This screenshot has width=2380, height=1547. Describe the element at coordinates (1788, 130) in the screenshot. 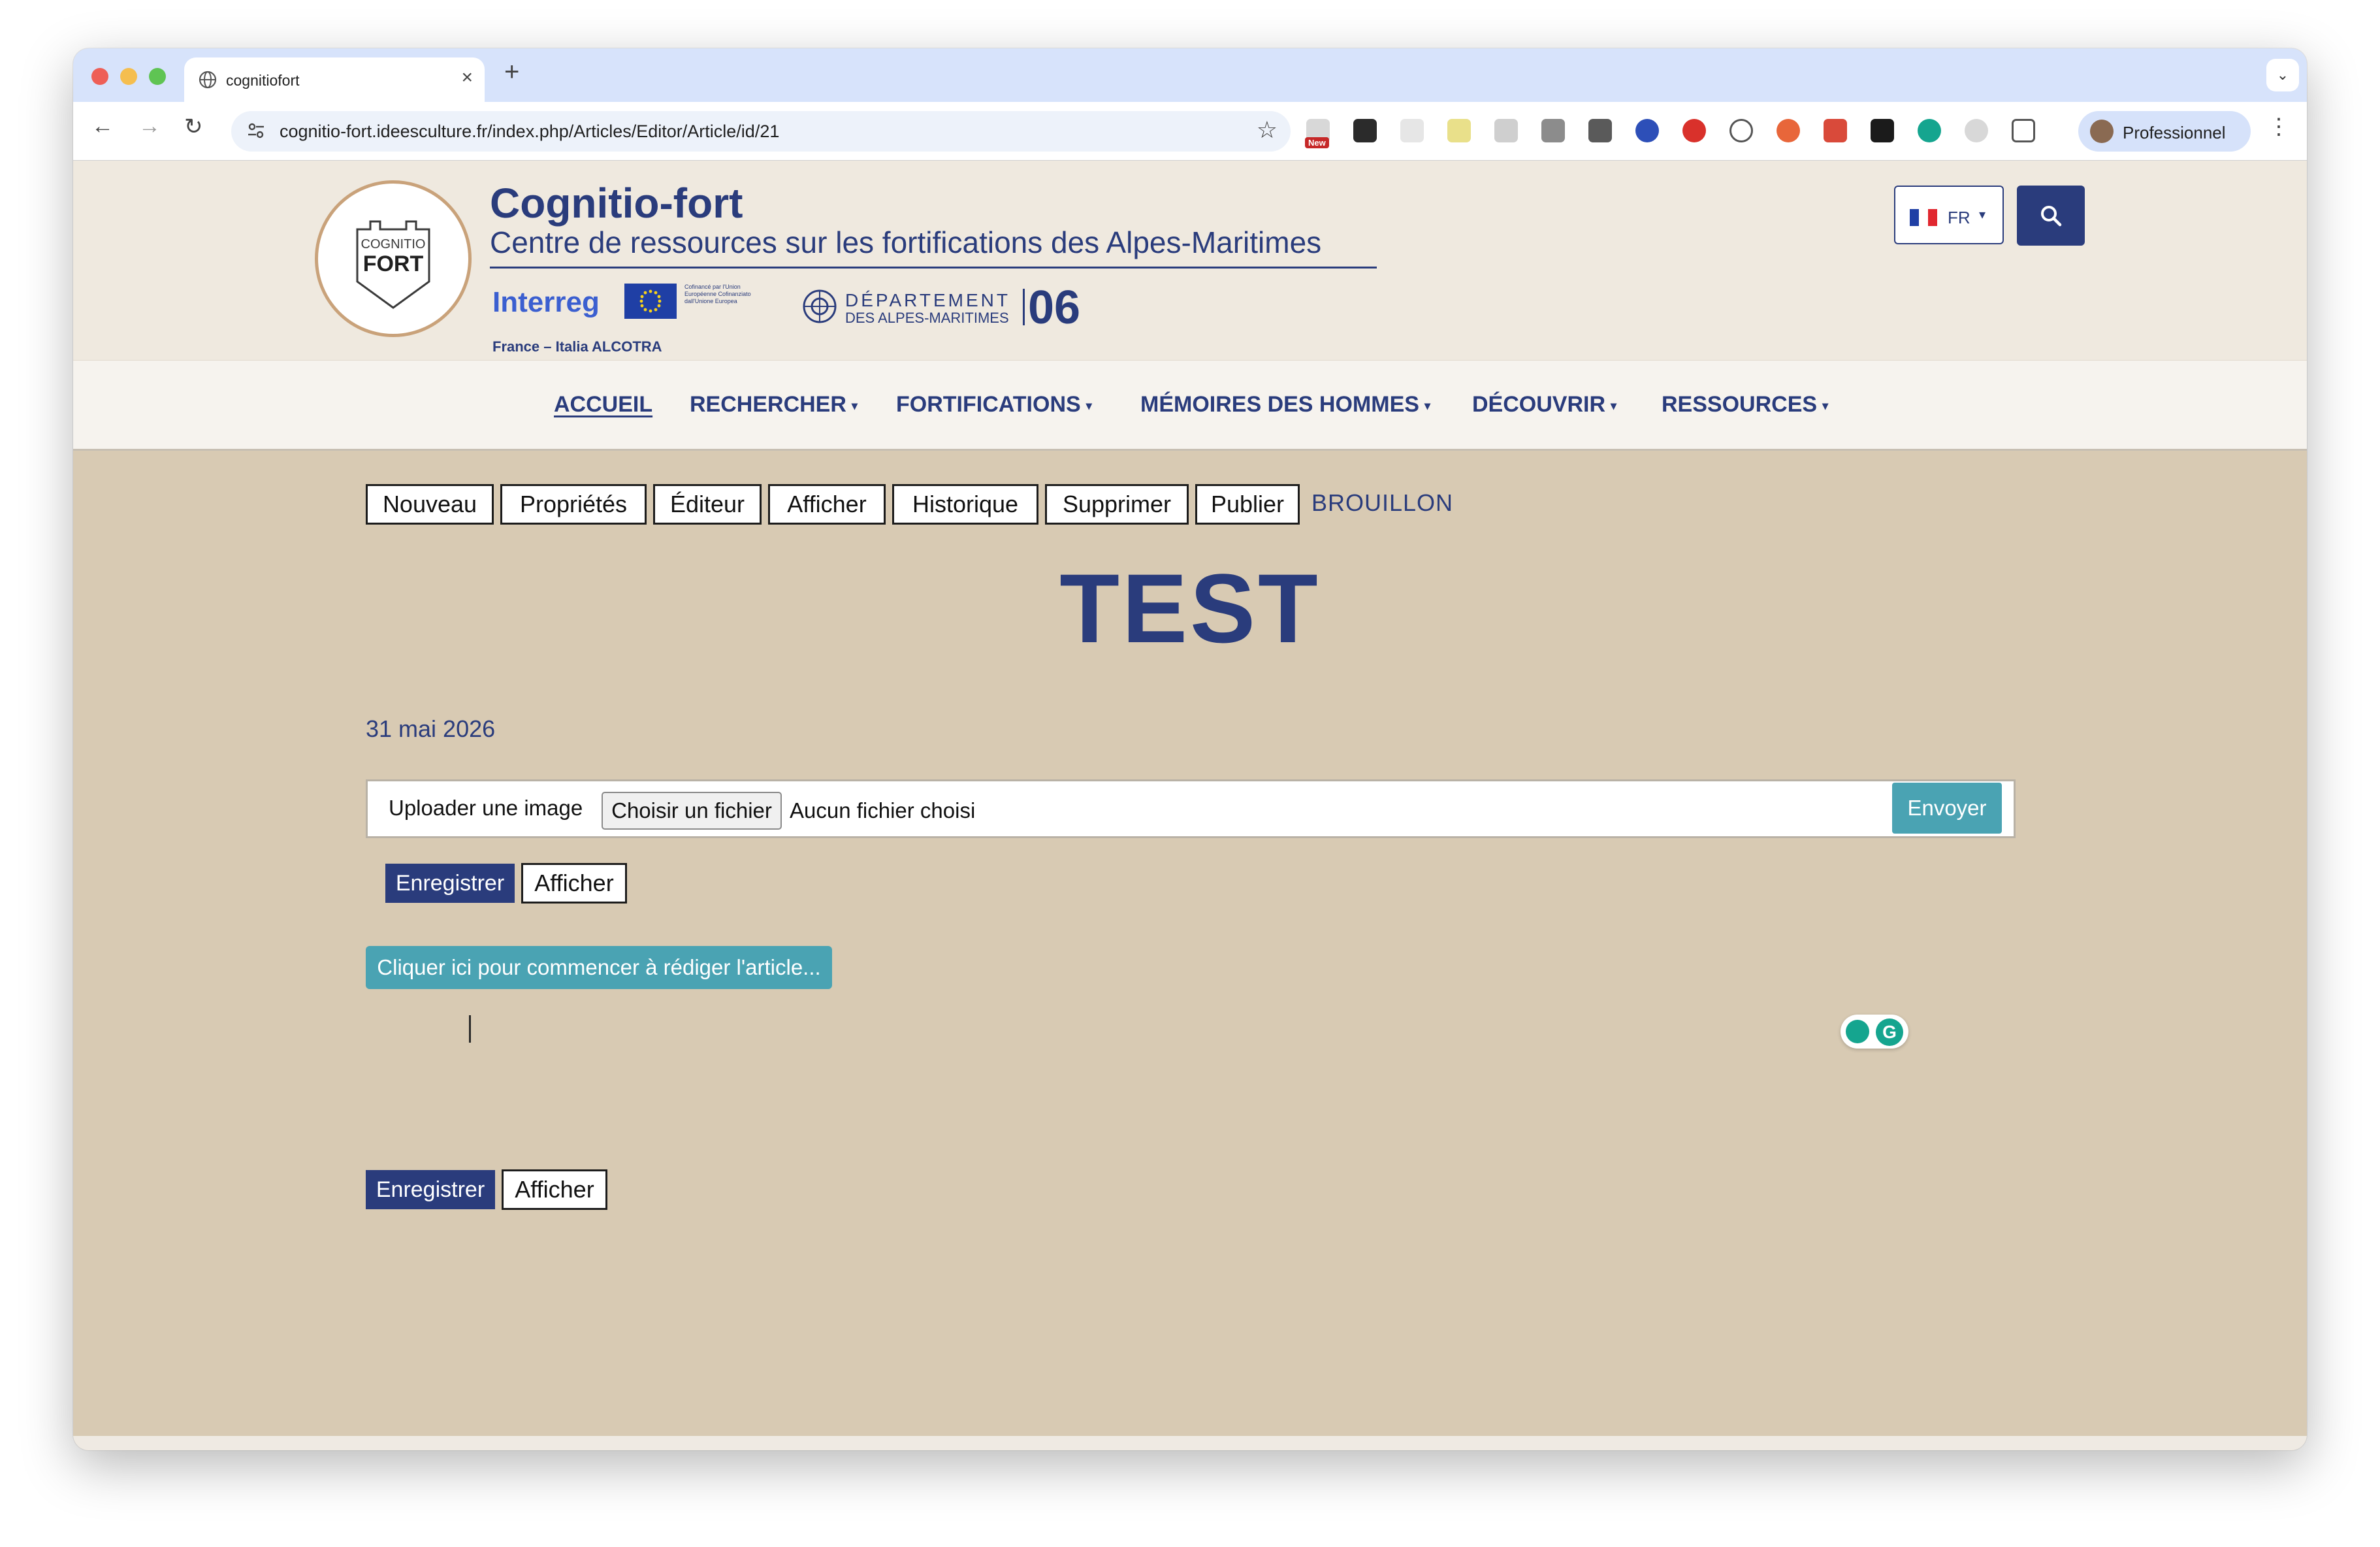

I see `extension-sun-icon` at that location.